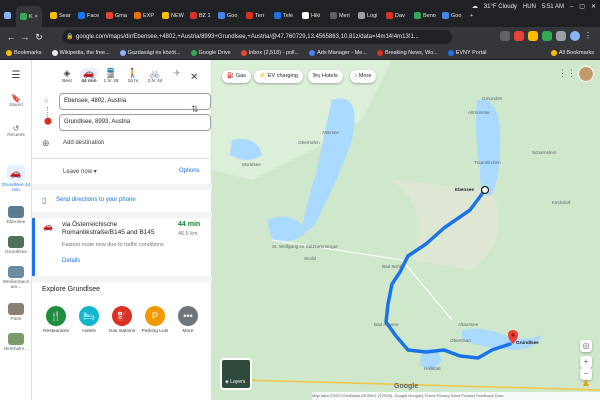 This screenshot has height=400, width=600. What do you see at coordinates (16, 131) in the screenshot?
I see `rail-recents: ↺ Recents` at bounding box center [16, 131].